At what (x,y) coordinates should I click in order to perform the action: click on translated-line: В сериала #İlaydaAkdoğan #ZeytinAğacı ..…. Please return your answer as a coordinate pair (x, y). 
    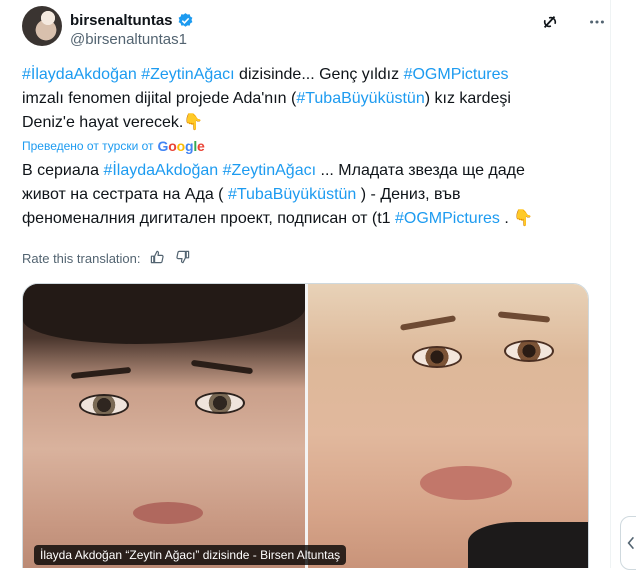
    Looking at the image, I should click on (309, 171).